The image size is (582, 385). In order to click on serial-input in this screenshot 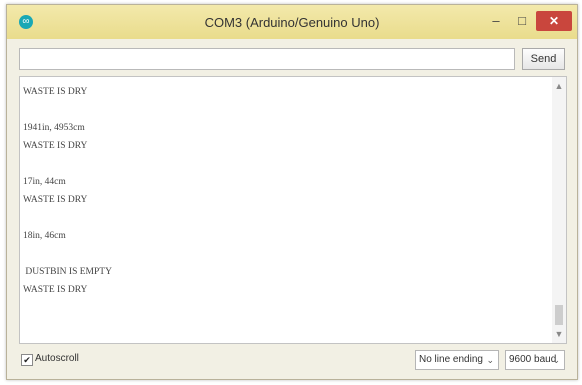, I will do `click(267, 59)`.